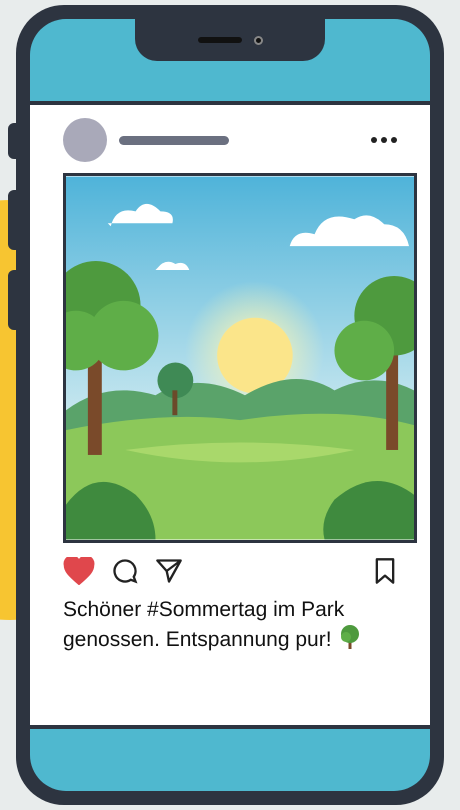 The width and height of the screenshot is (460, 810). What do you see at coordinates (220, 40) in the screenshot?
I see `speaker-icon` at bounding box center [220, 40].